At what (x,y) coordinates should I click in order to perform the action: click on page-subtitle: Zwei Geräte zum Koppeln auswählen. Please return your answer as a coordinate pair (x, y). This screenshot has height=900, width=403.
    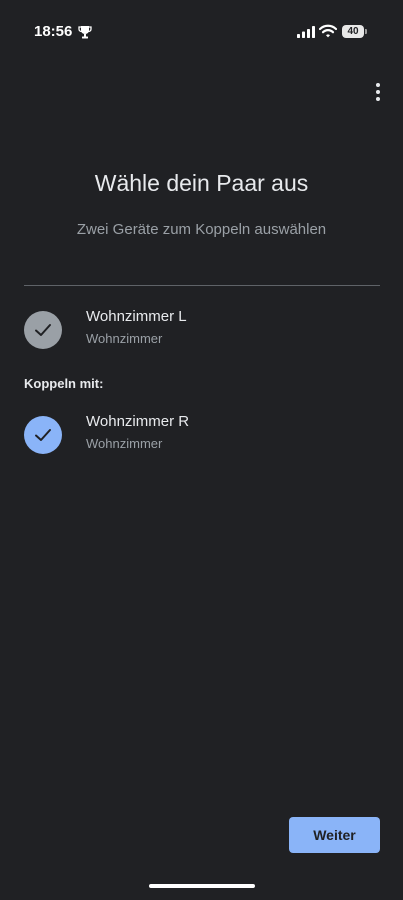
    Looking at the image, I should click on (201, 229).